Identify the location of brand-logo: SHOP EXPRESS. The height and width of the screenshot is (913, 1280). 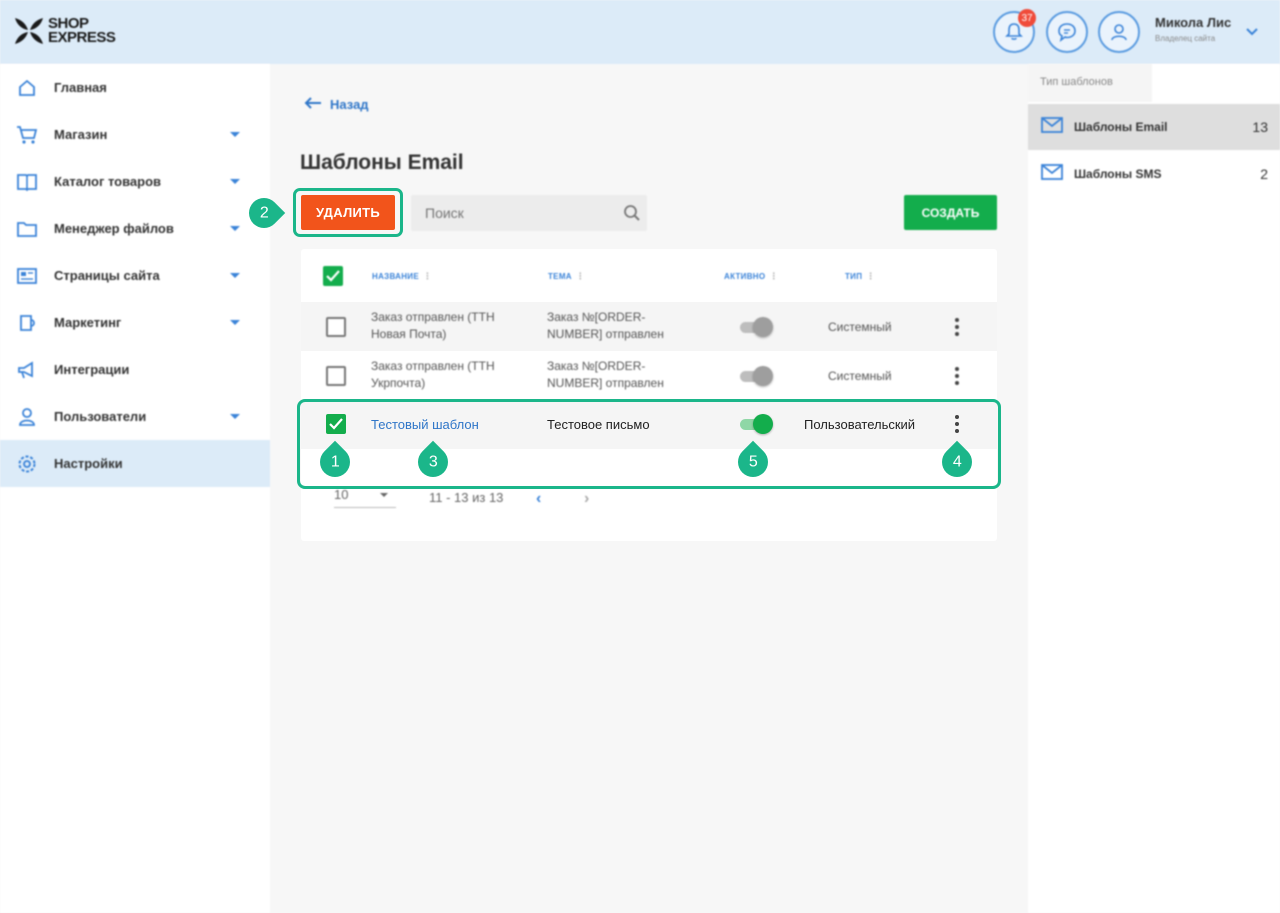
(64, 31).